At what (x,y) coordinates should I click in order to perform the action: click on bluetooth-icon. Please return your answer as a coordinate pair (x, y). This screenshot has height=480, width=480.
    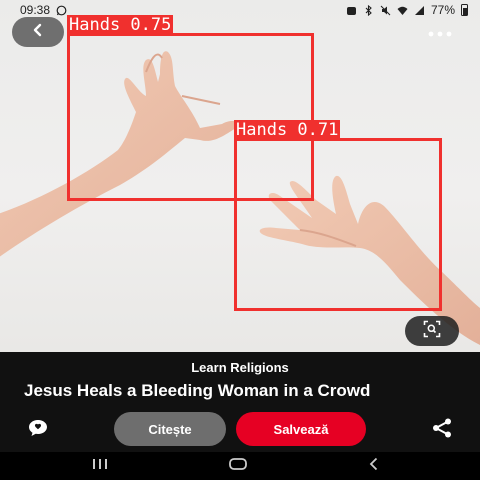
    Looking at the image, I should click on (368, 10).